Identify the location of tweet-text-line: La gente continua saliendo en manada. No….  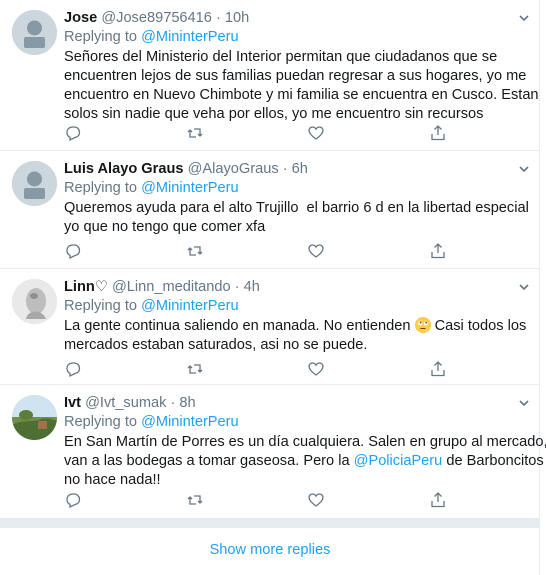
(296, 326).